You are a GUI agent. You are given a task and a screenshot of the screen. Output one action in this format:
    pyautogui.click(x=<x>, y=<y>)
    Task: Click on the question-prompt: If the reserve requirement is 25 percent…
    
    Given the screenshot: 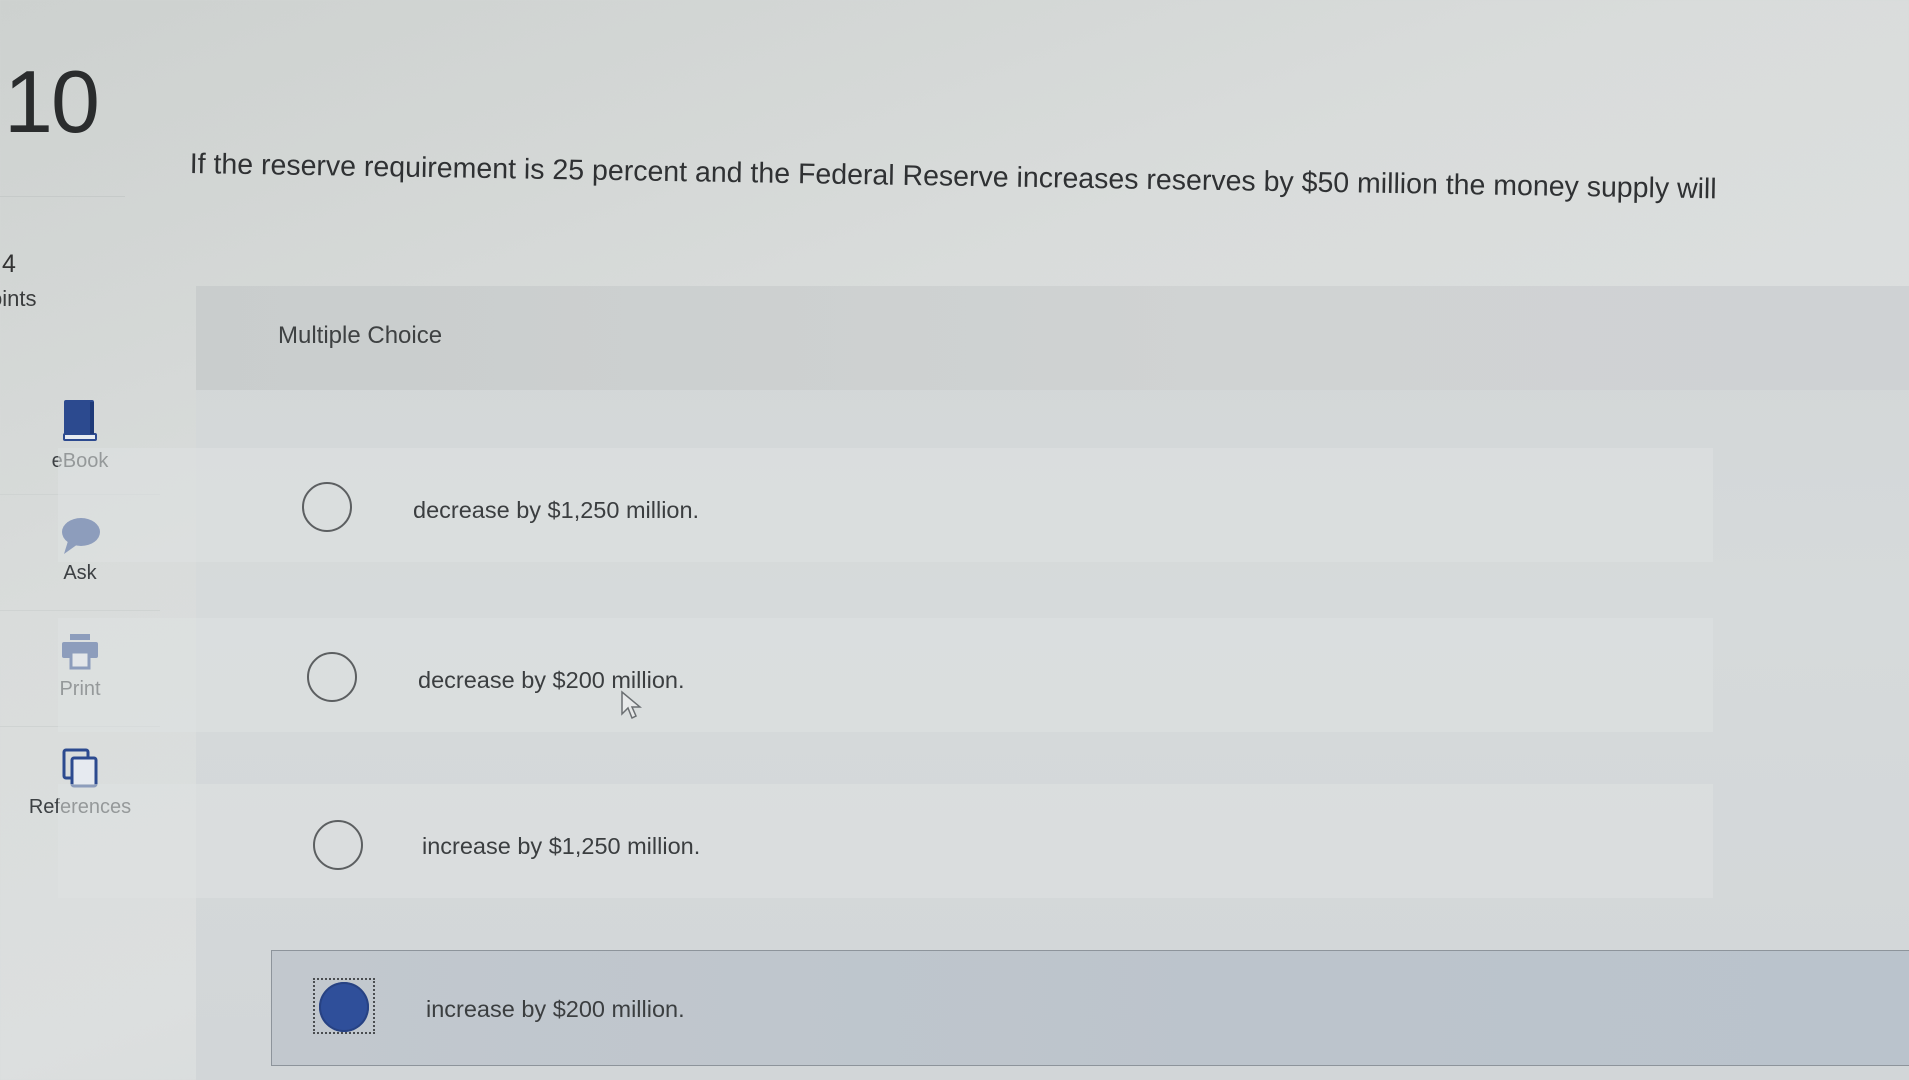 What is the action you would take?
    pyautogui.click(x=953, y=177)
    